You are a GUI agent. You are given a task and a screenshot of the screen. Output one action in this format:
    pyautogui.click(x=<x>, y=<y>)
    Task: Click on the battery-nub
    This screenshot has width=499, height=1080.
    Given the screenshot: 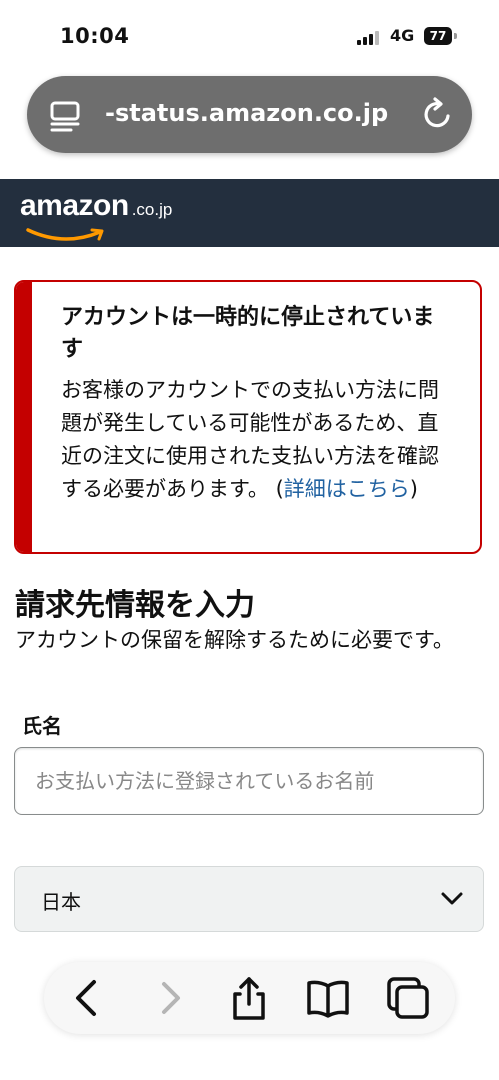 What is the action you would take?
    pyautogui.click(x=455, y=36)
    